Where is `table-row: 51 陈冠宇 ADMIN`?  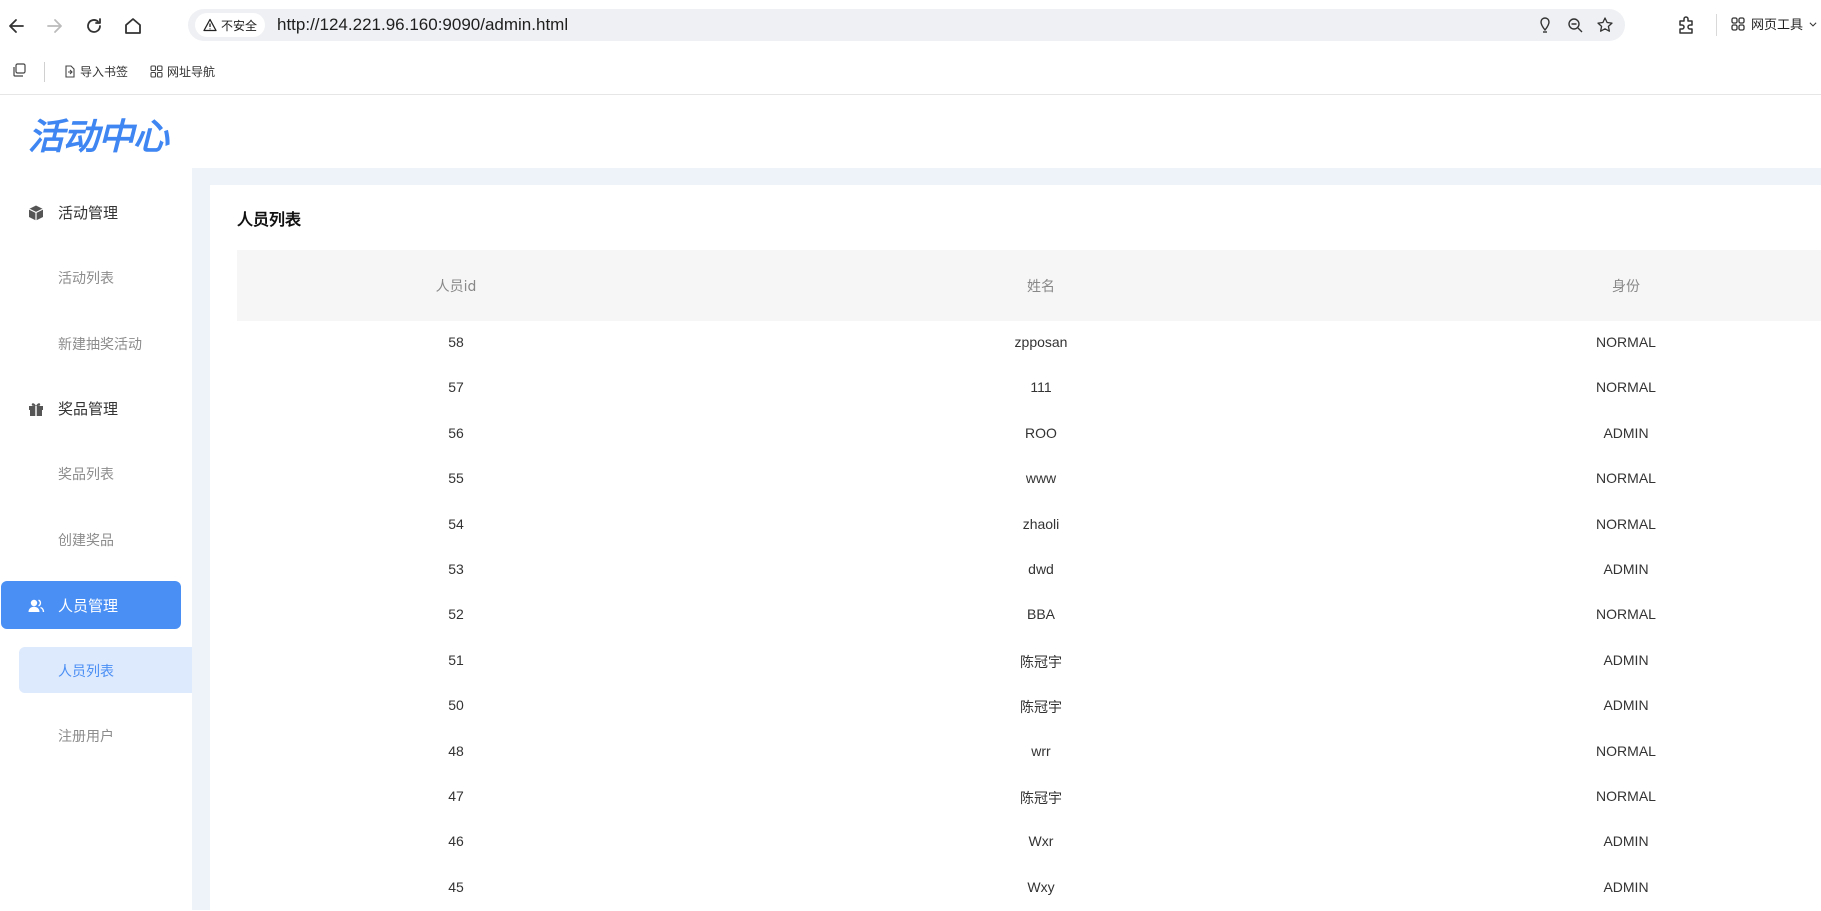
table-row: 51 陈冠宇 ADMIN is located at coordinates (1029, 661).